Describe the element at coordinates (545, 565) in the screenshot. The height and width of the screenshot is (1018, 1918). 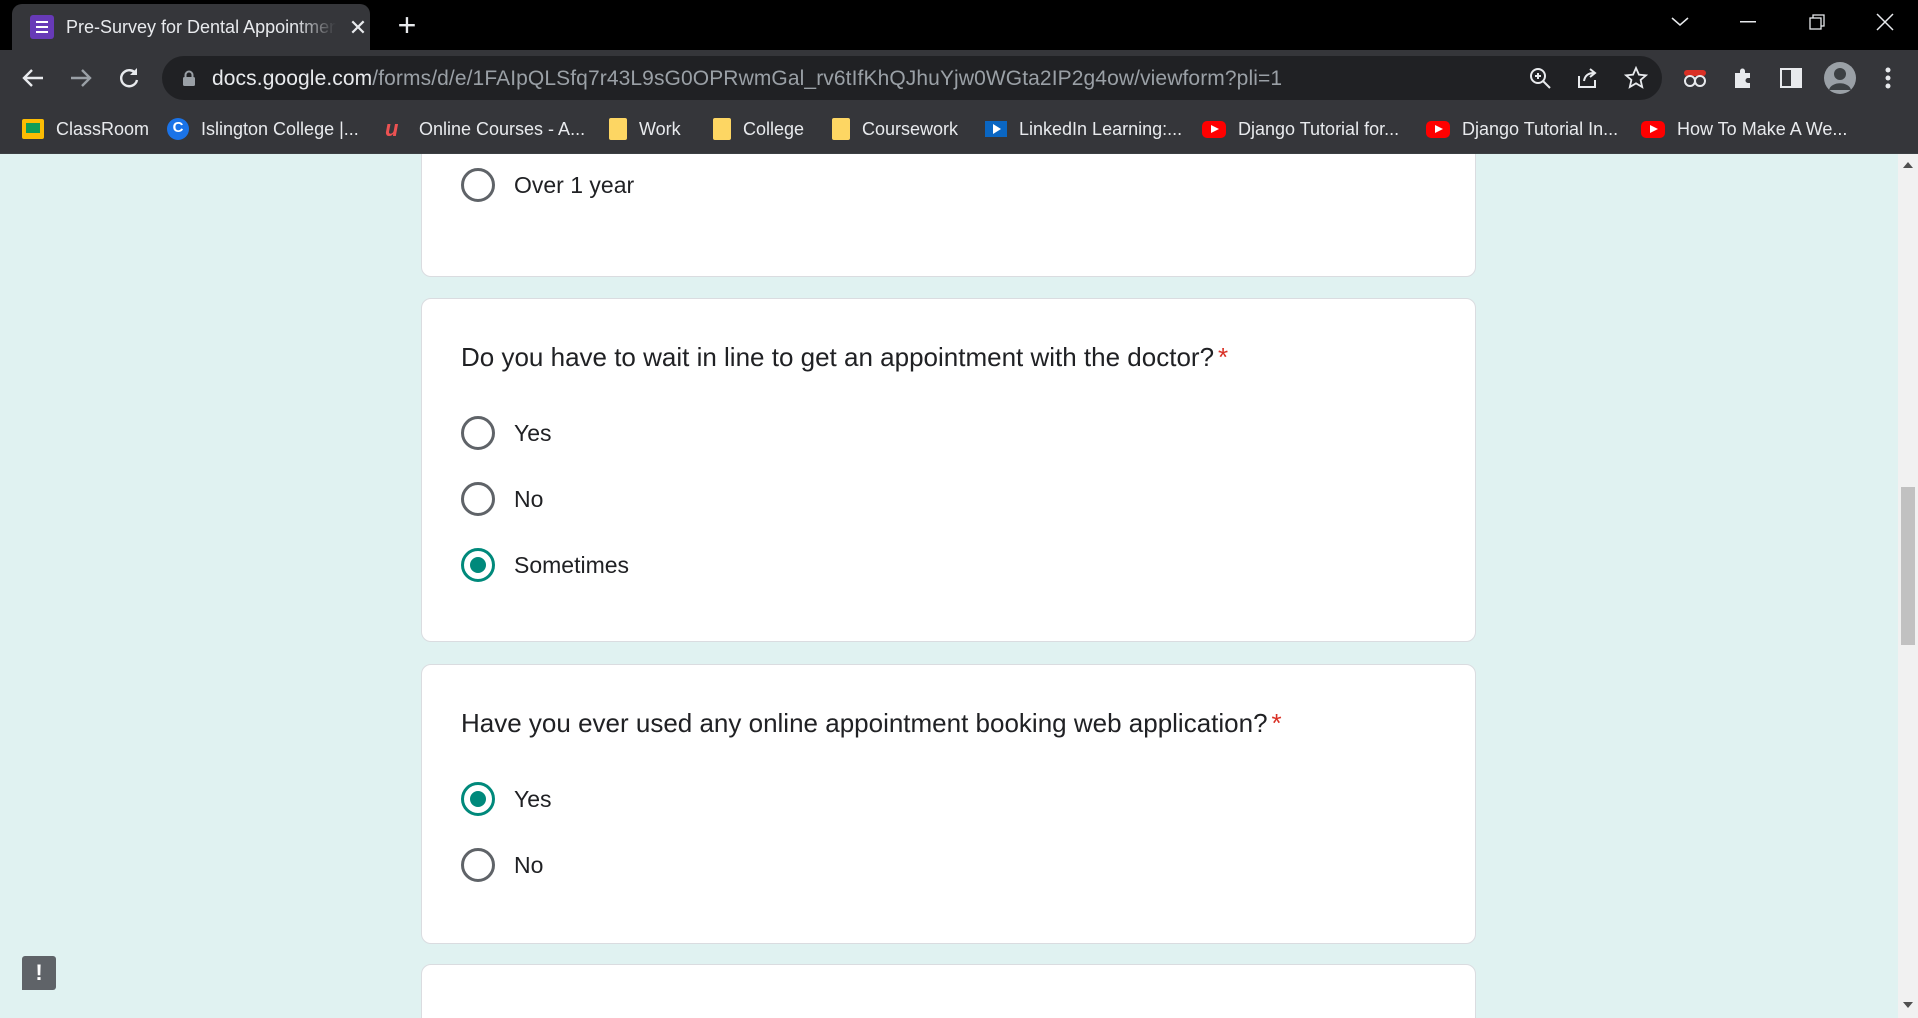
I see `radio-option-sometimes: Sometimes` at that location.